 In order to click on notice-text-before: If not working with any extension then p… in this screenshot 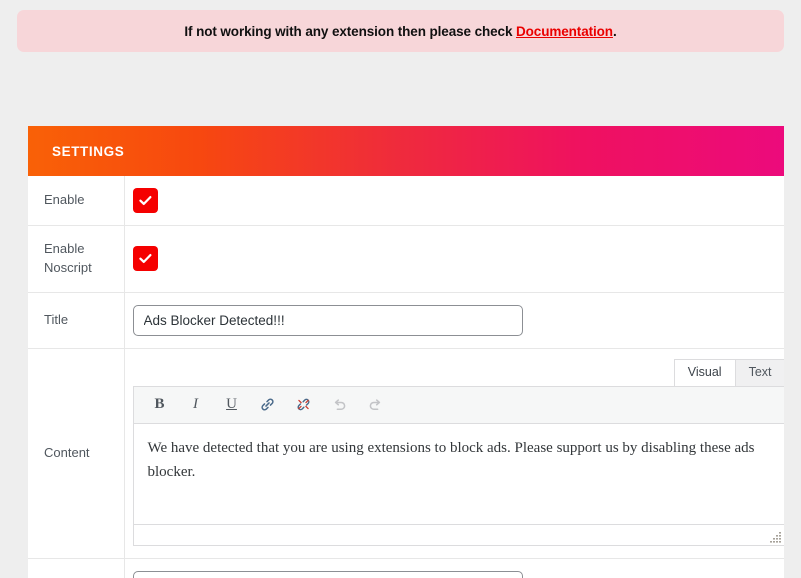, I will do `click(350, 31)`.